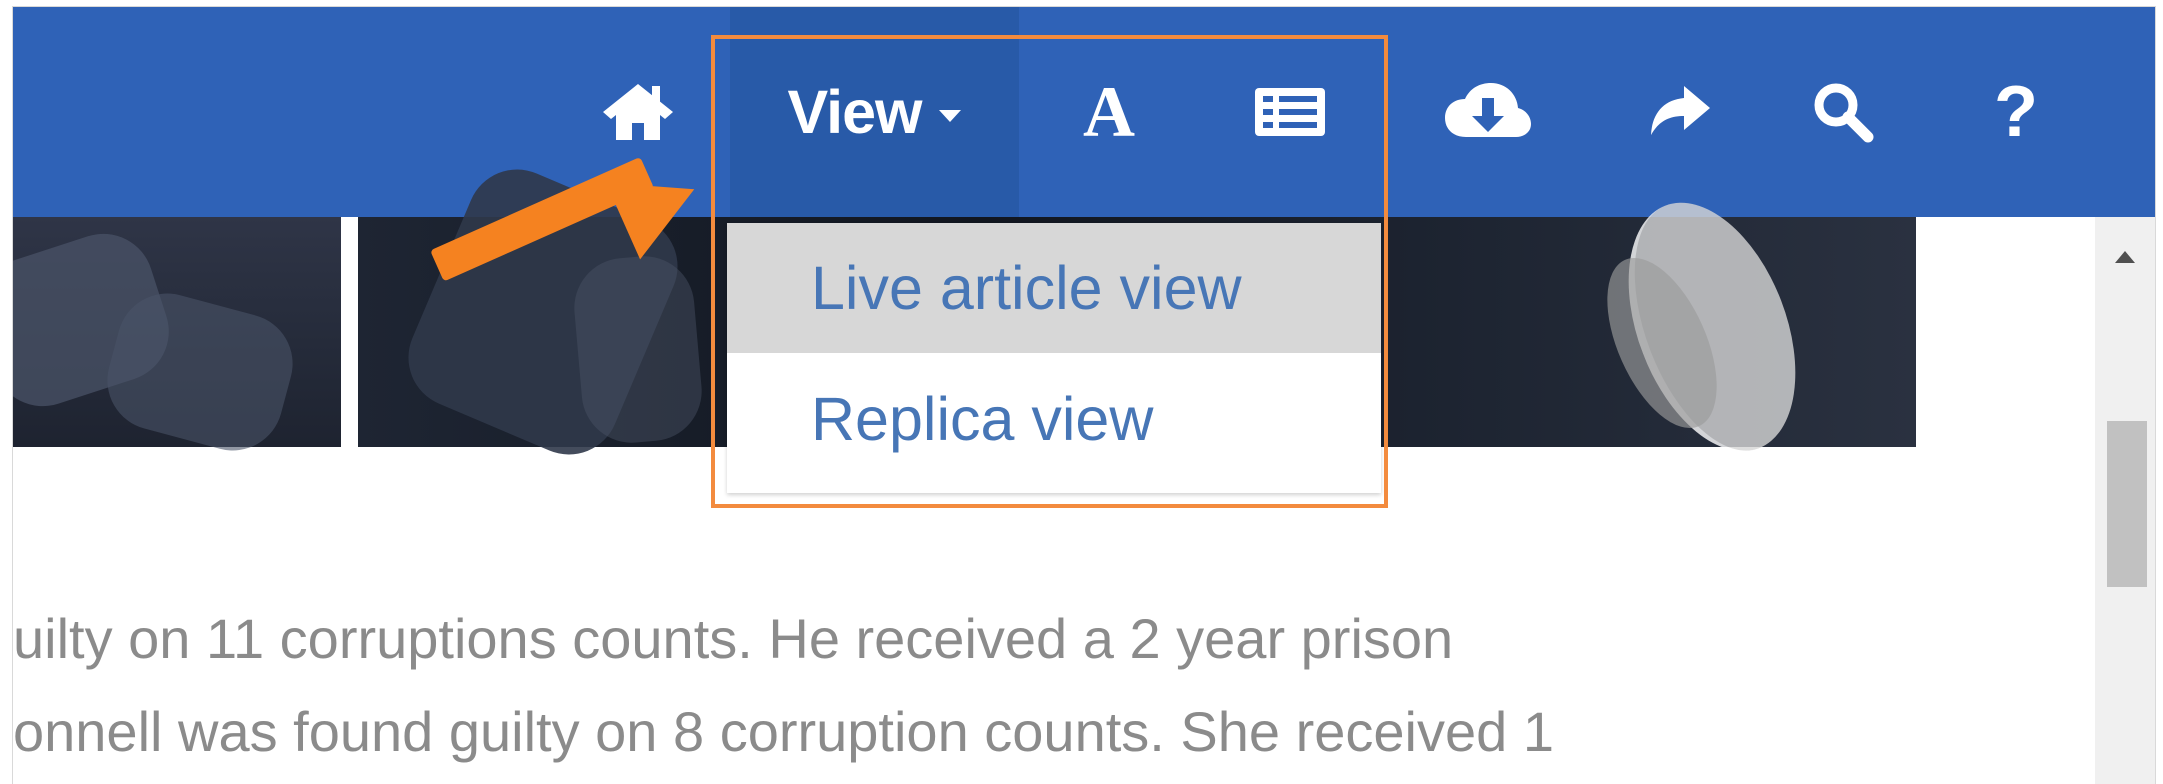 The width and height of the screenshot is (2163, 784). I want to click on replica-view-option: Replica view, so click(1054, 419).